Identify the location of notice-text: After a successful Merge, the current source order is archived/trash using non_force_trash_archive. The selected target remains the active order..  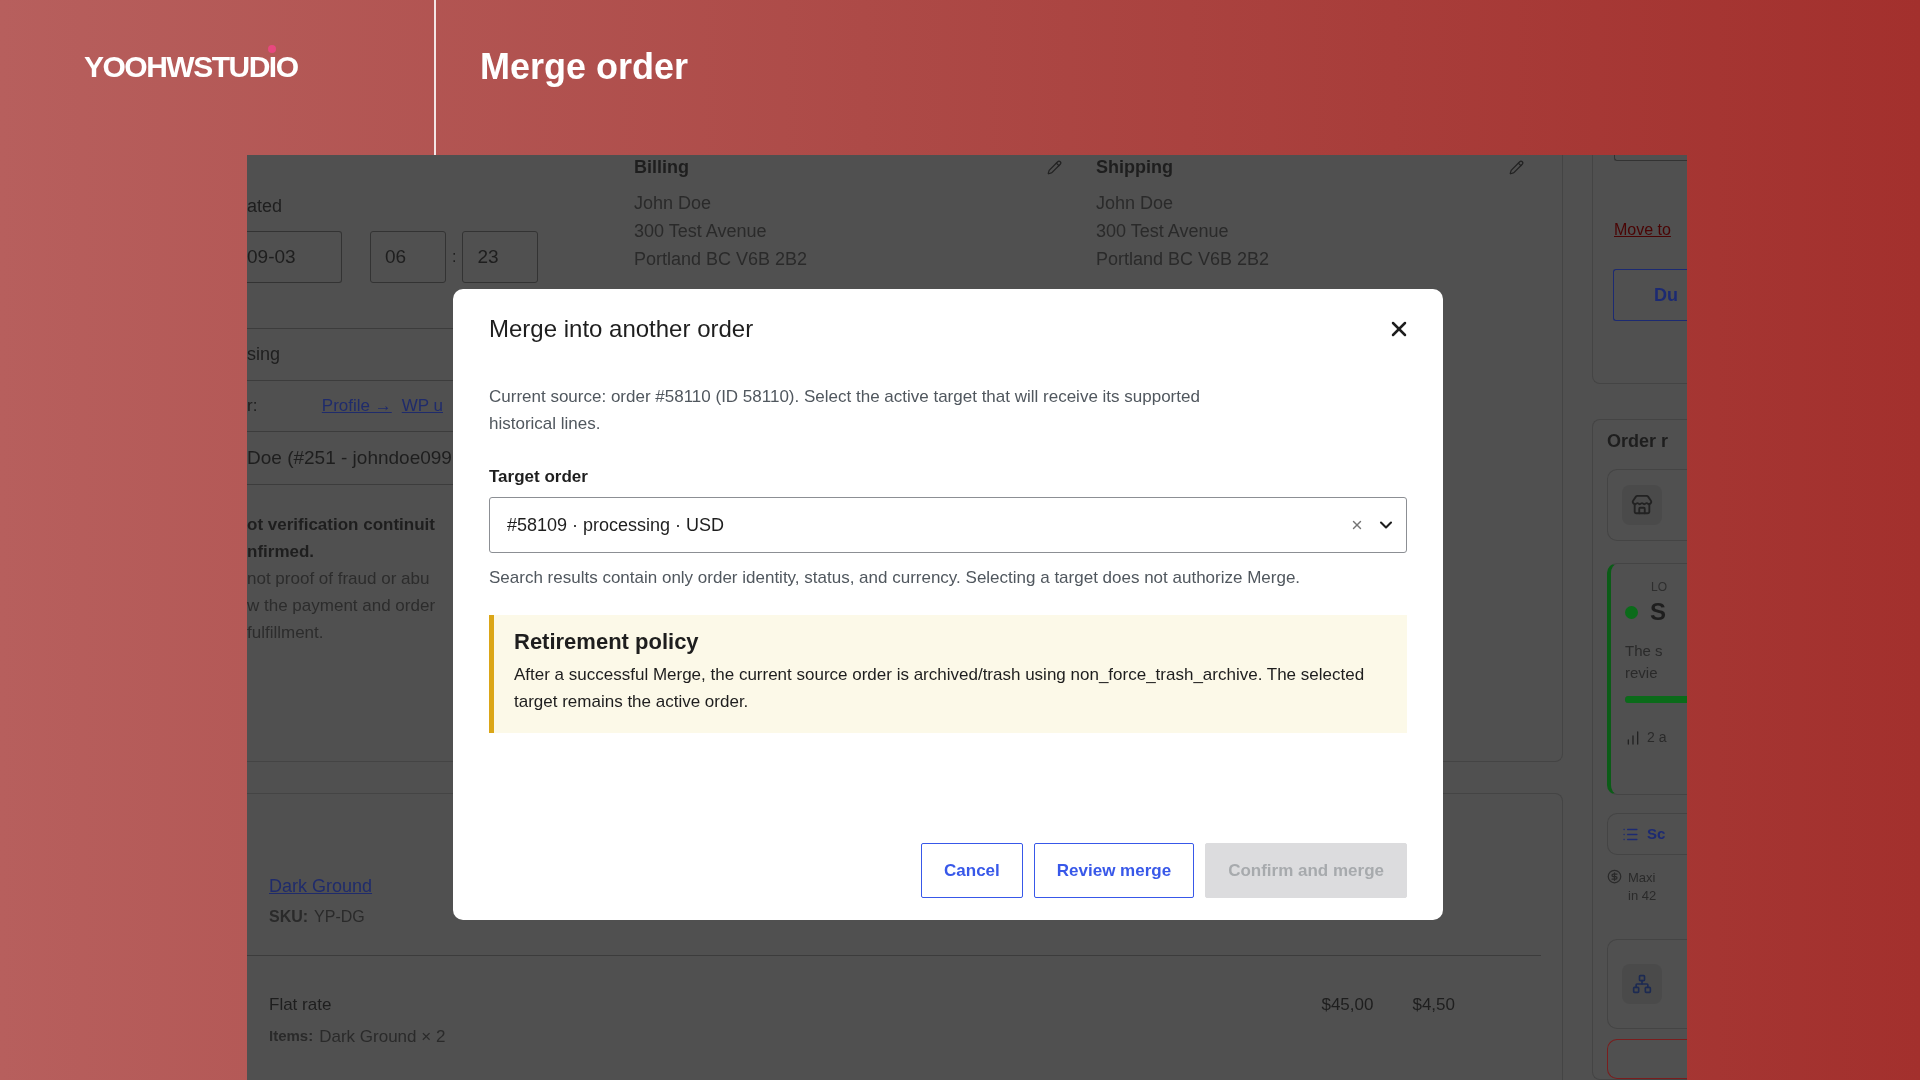
(940, 688).